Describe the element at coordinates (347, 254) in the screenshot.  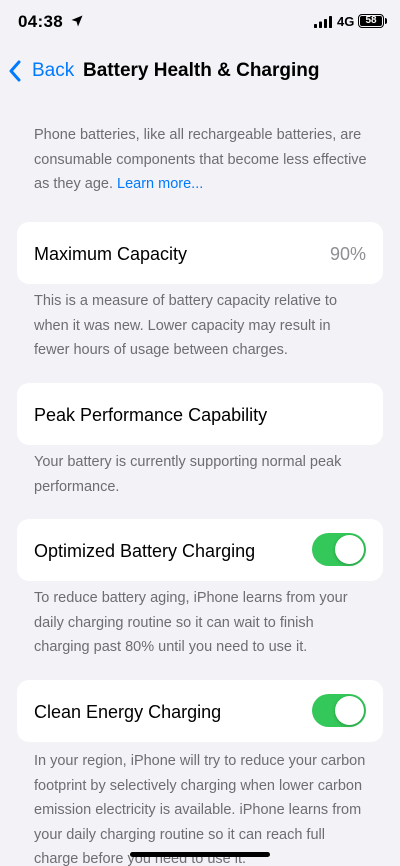
I see `maximum-capacity-value: 90%` at that location.